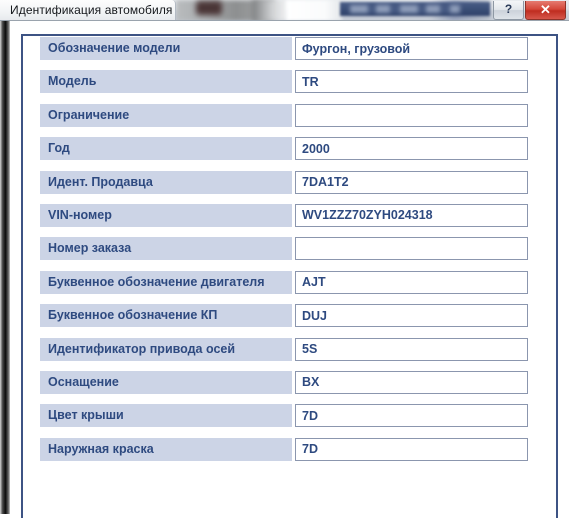  I want to click on background-blurred-text, so click(405, 9).